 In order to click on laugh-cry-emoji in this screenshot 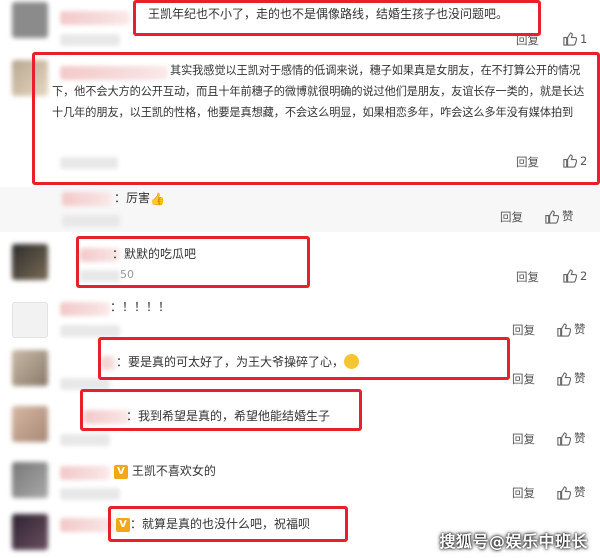, I will do `click(352, 361)`.